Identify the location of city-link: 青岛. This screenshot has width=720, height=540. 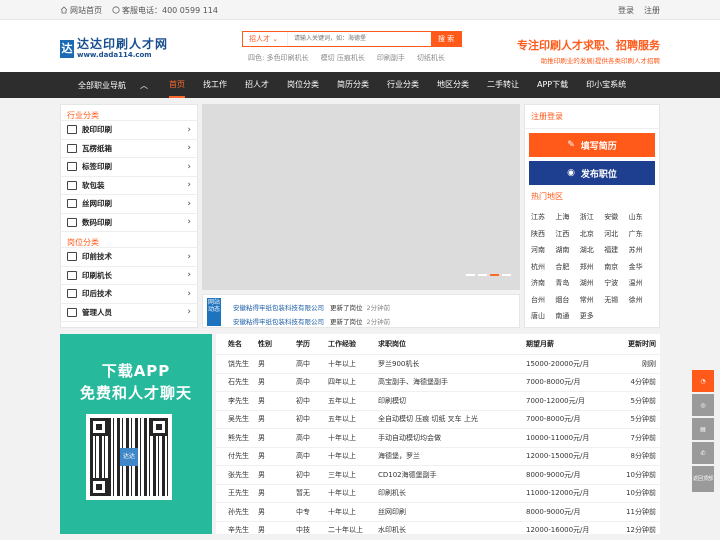
(567, 283).